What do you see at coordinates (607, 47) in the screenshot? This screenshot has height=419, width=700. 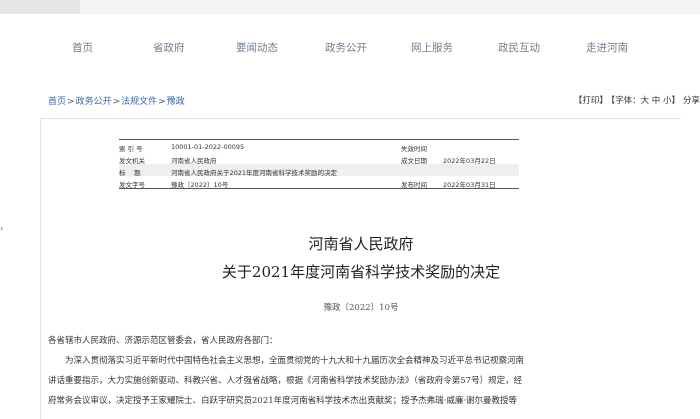 I see `nav-item-about-henan: 走进河南` at bounding box center [607, 47].